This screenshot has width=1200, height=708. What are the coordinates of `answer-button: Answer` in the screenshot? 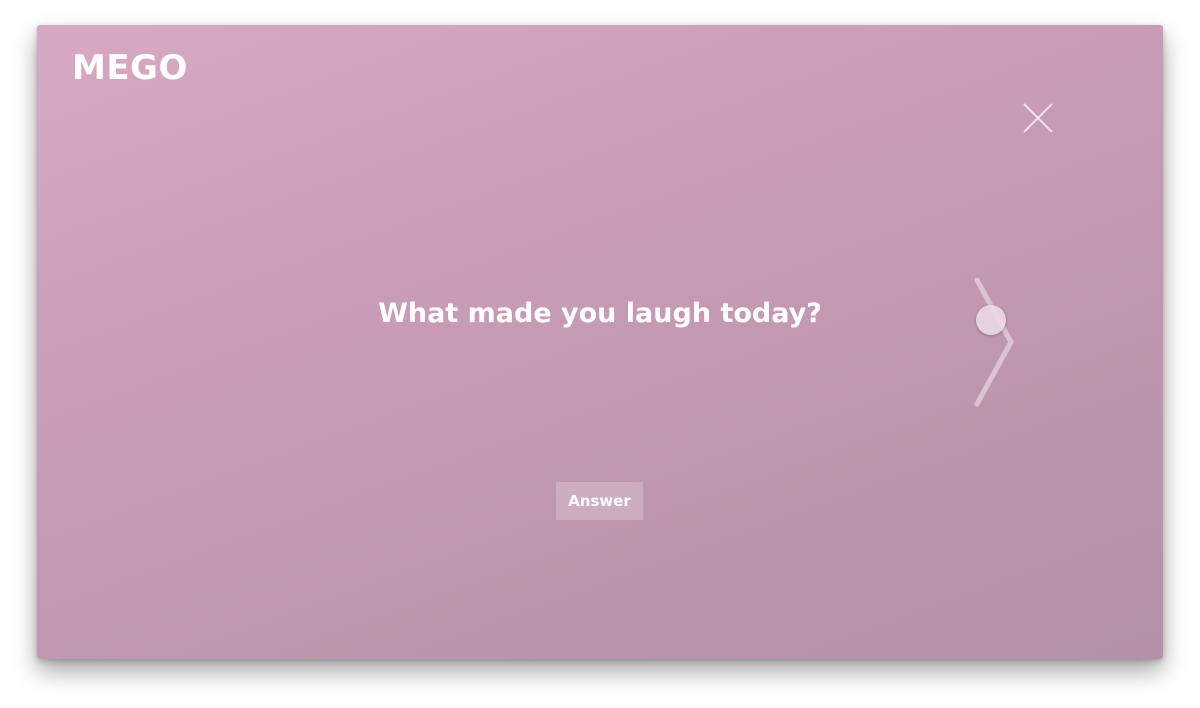 It's located at (599, 501).